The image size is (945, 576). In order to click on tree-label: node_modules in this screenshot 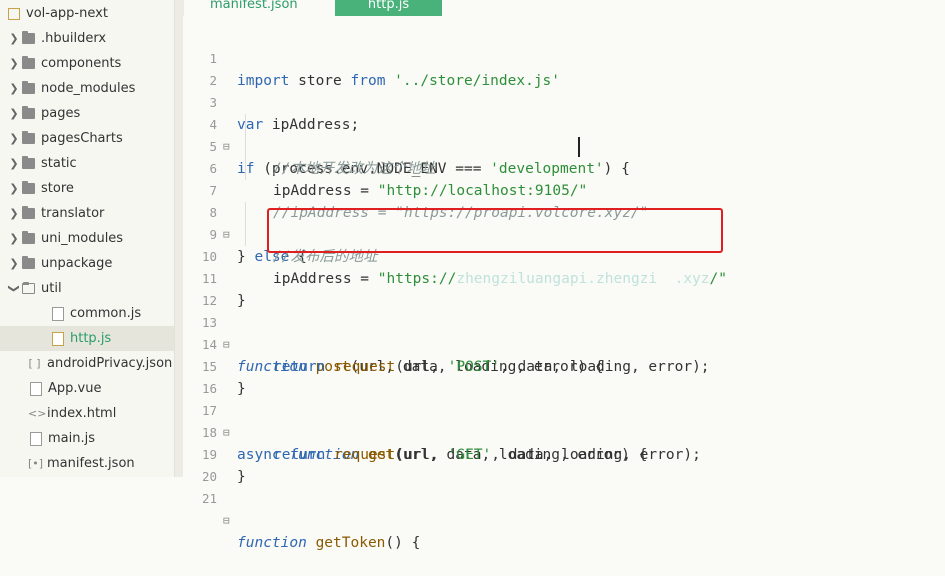, I will do `click(88, 88)`.